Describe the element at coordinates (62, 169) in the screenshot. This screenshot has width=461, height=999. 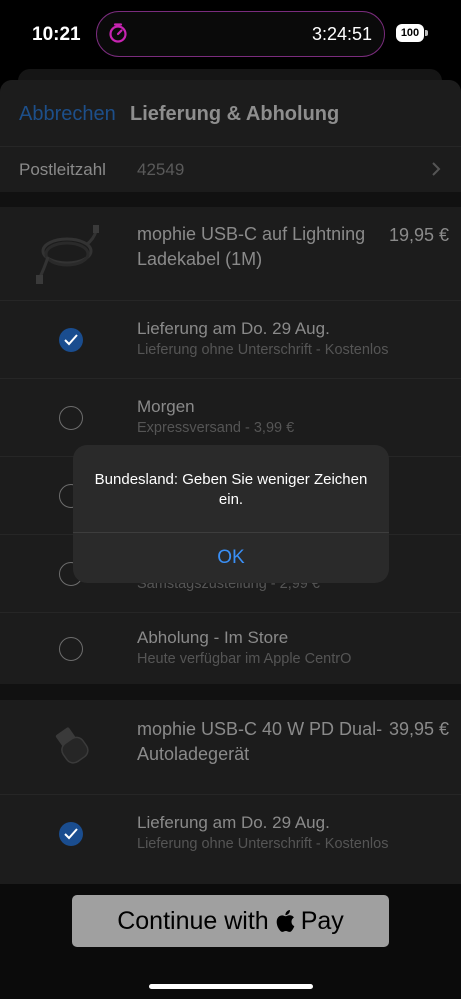
I see `postal-code-label: Postleitzahl` at that location.